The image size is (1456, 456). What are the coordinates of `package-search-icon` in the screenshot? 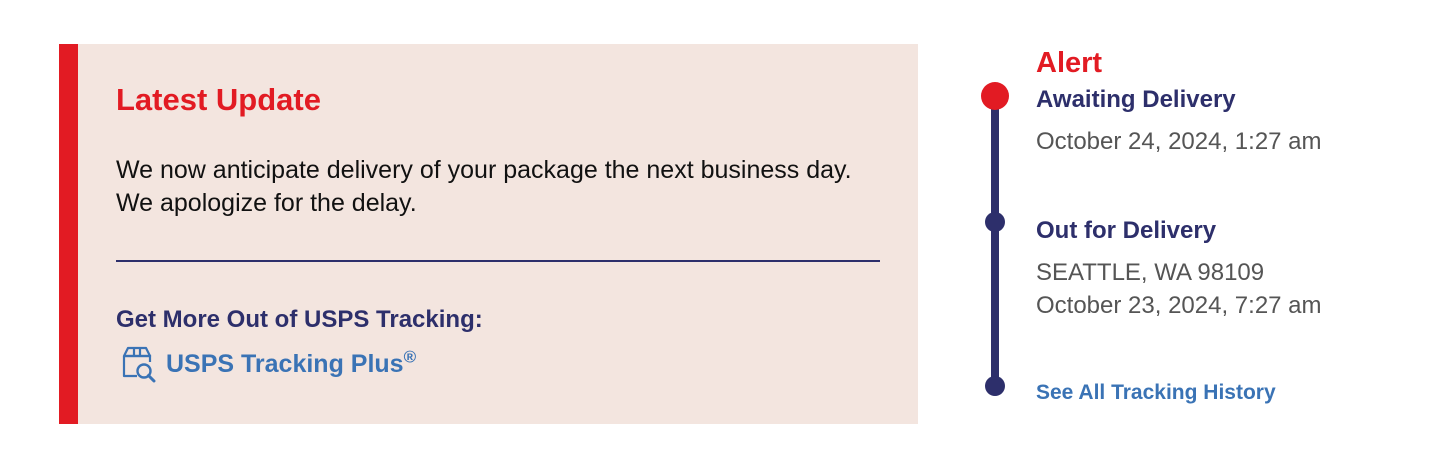 It's located at (139, 364).